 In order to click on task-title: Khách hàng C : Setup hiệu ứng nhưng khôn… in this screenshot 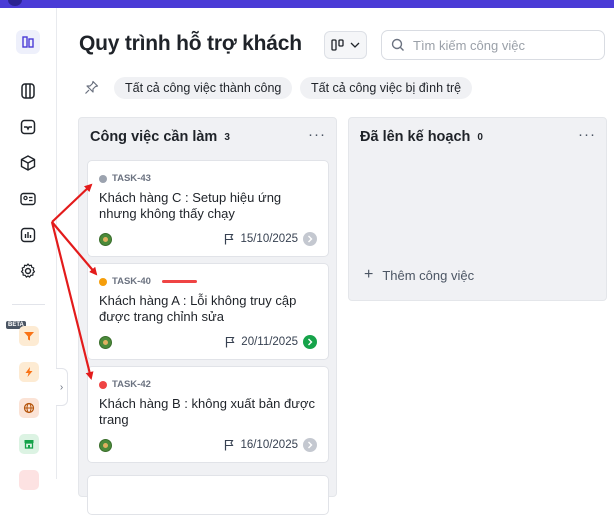, I will do `click(190, 205)`.